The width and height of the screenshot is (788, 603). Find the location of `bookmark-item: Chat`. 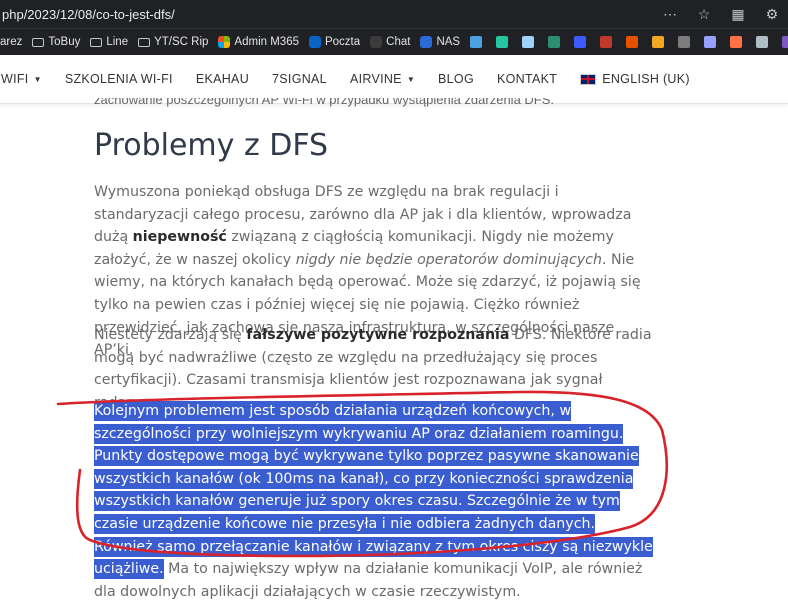

bookmark-item: Chat is located at coordinates (390, 42).